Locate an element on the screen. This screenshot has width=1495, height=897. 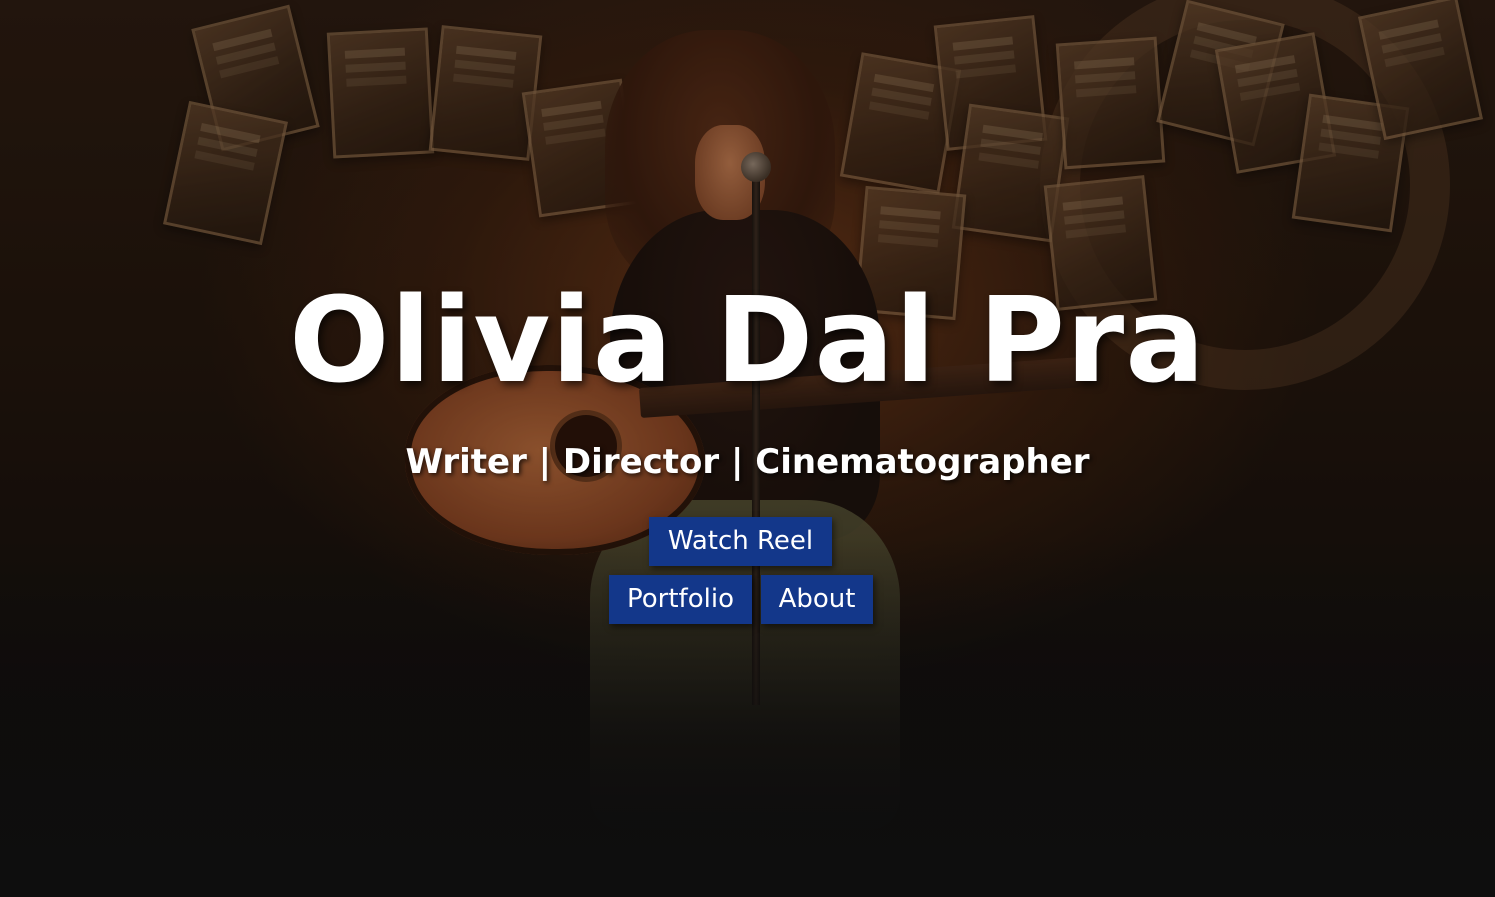
watch-reel-button: Watch Reel is located at coordinates (740, 541).